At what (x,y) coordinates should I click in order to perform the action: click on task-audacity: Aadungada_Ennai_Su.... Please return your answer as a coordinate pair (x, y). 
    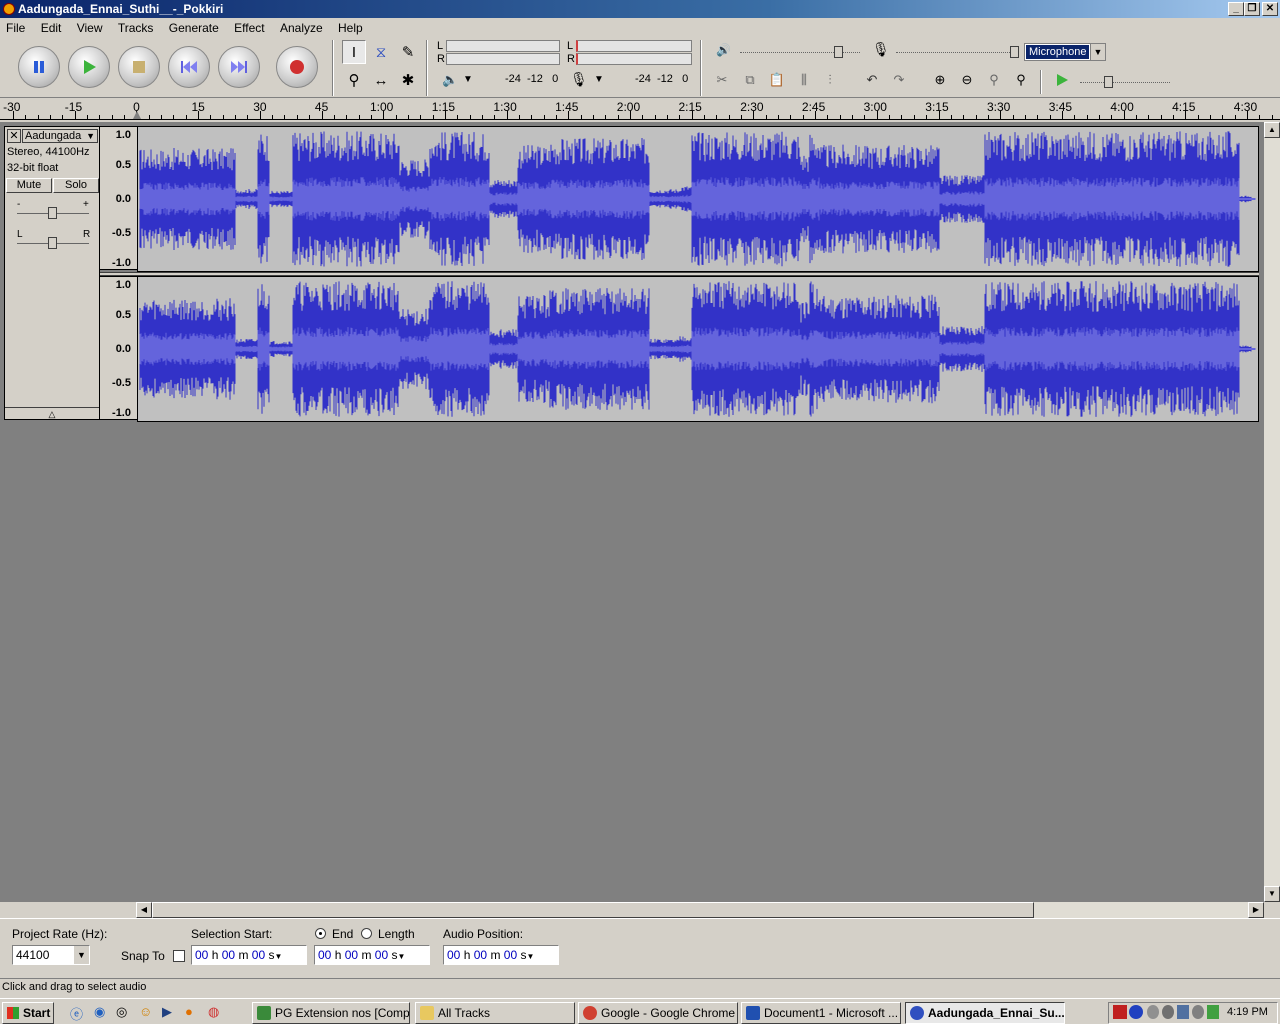
    Looking at the image, I should click on (985, 1013).